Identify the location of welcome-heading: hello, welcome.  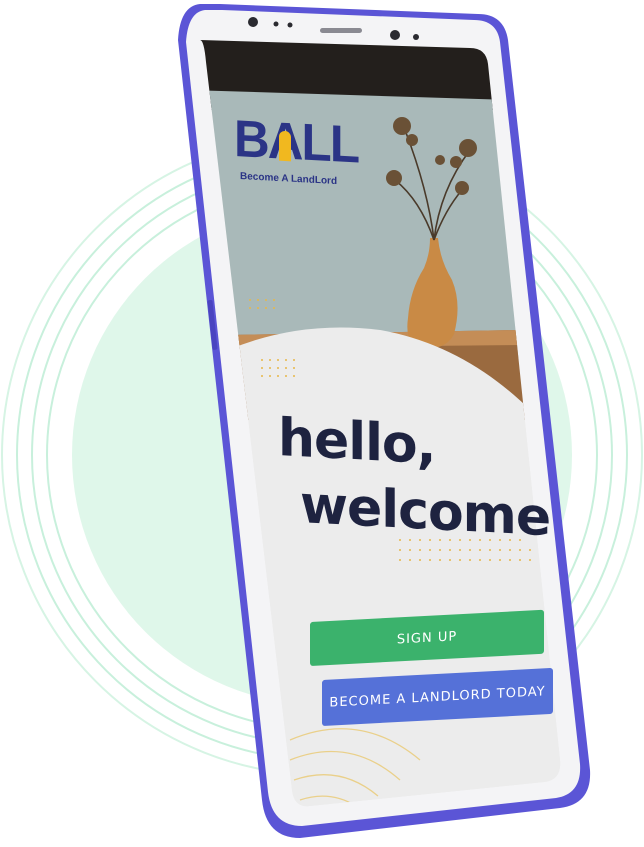
(414, 478).